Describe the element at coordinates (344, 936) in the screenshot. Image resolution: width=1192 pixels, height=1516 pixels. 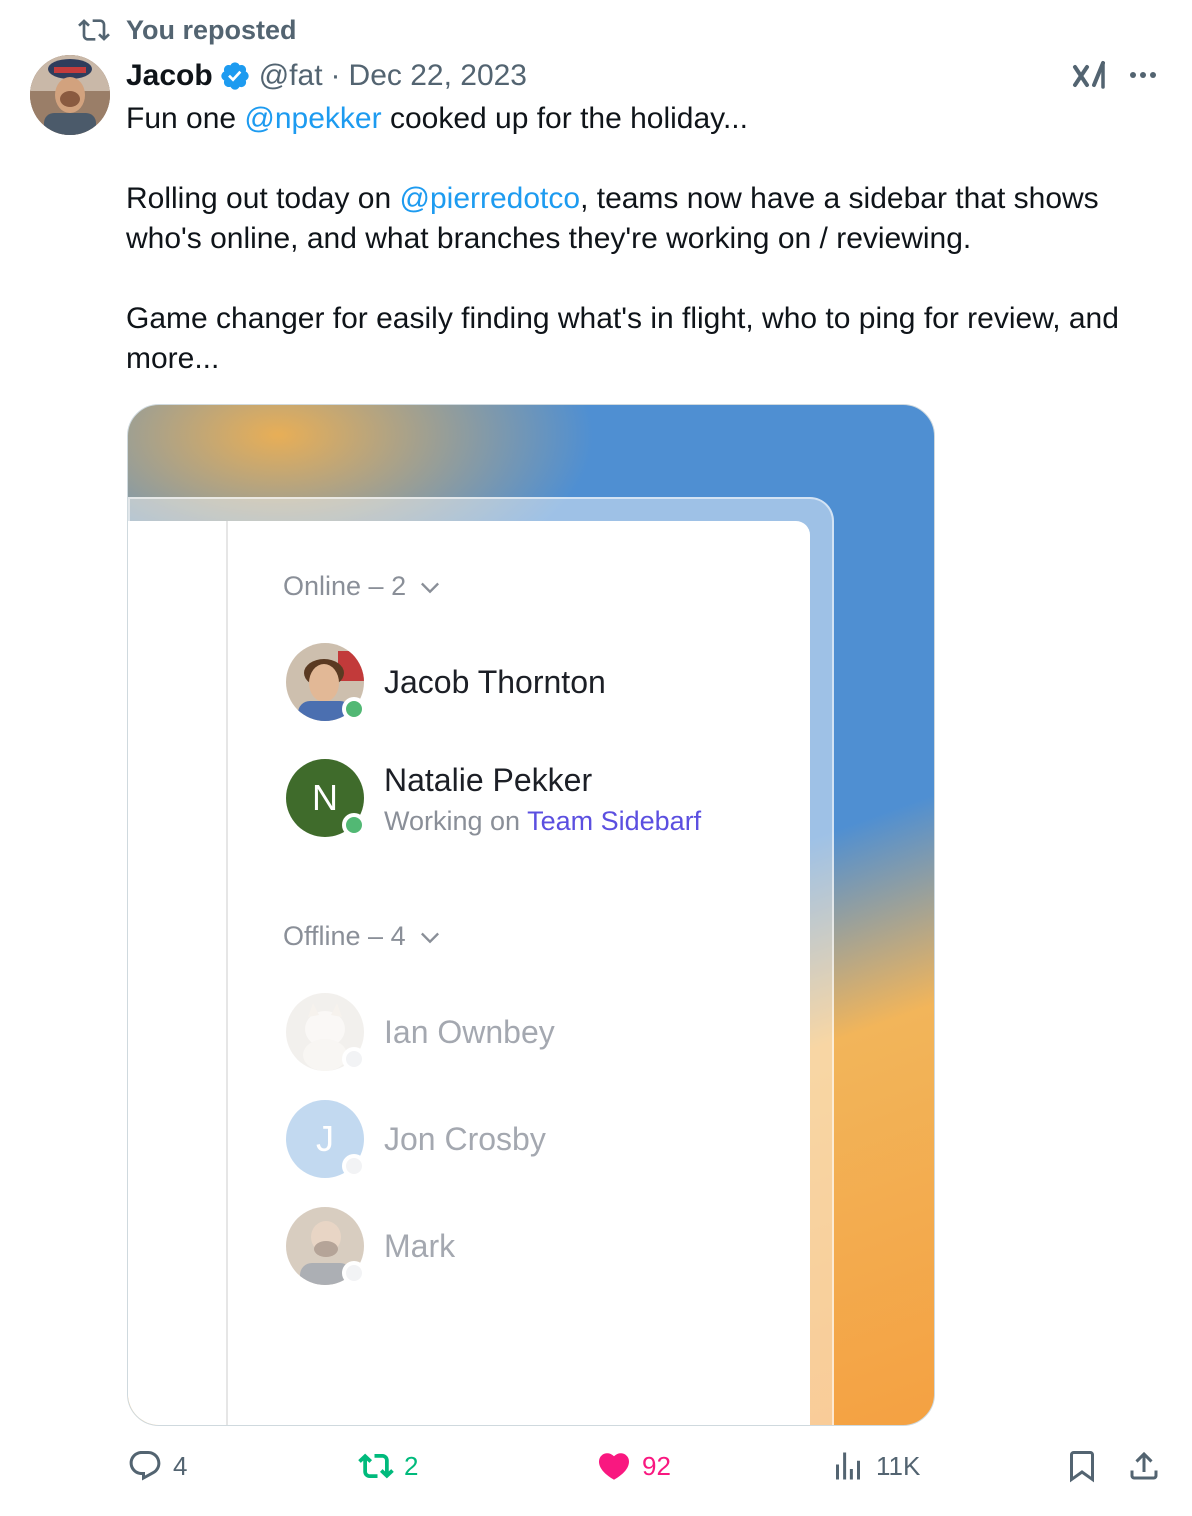
I see `offline-header-label: Offline – 4` at that location.